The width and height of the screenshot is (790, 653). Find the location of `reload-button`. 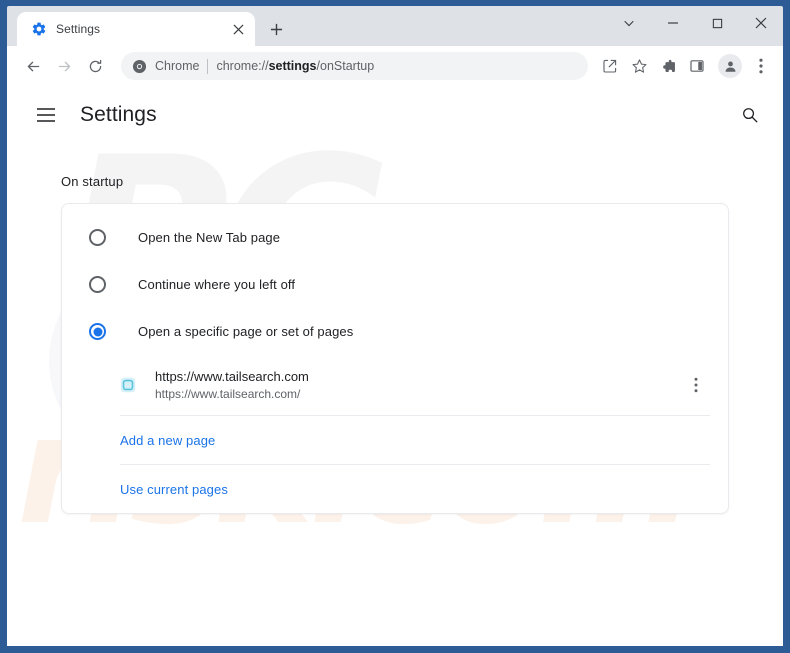

reload-button is located at coordinates (95, 66).